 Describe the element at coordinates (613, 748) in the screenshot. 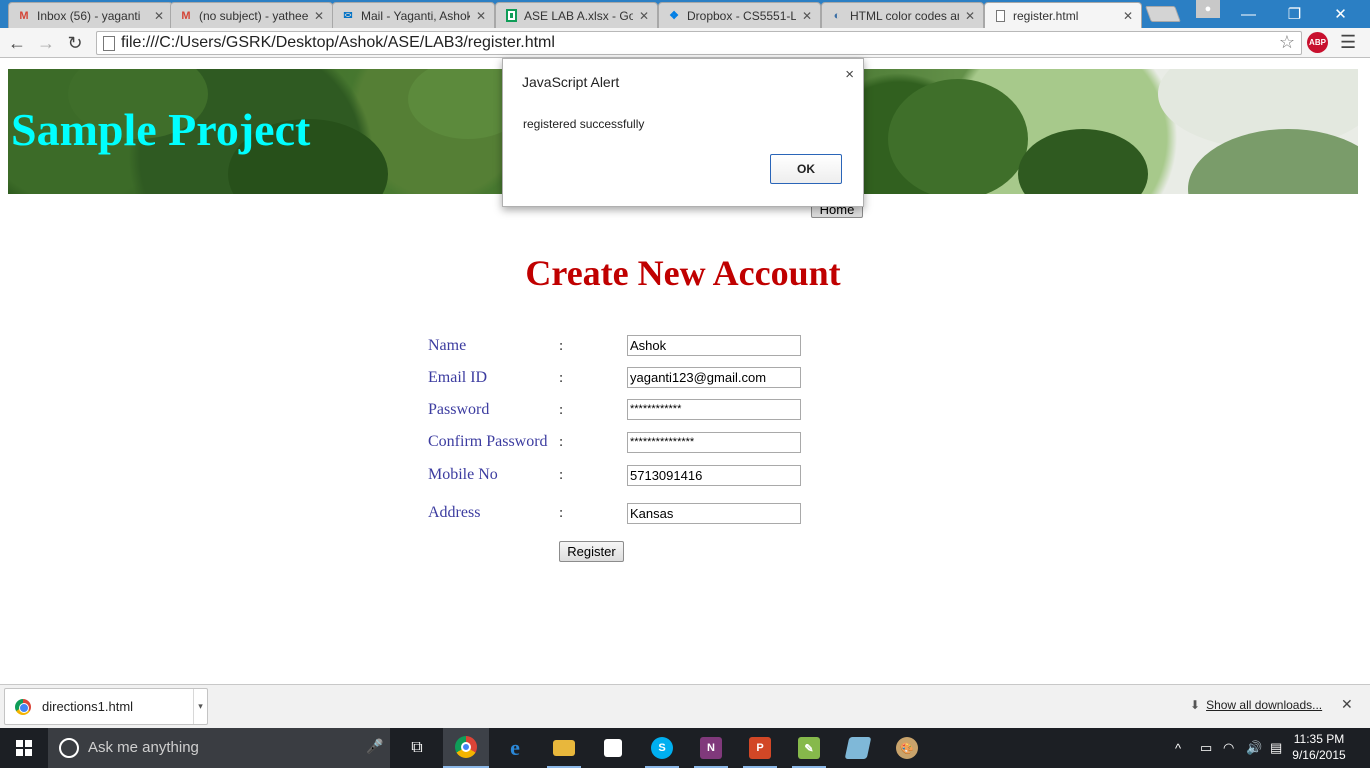

I see `store-icon` at that location.